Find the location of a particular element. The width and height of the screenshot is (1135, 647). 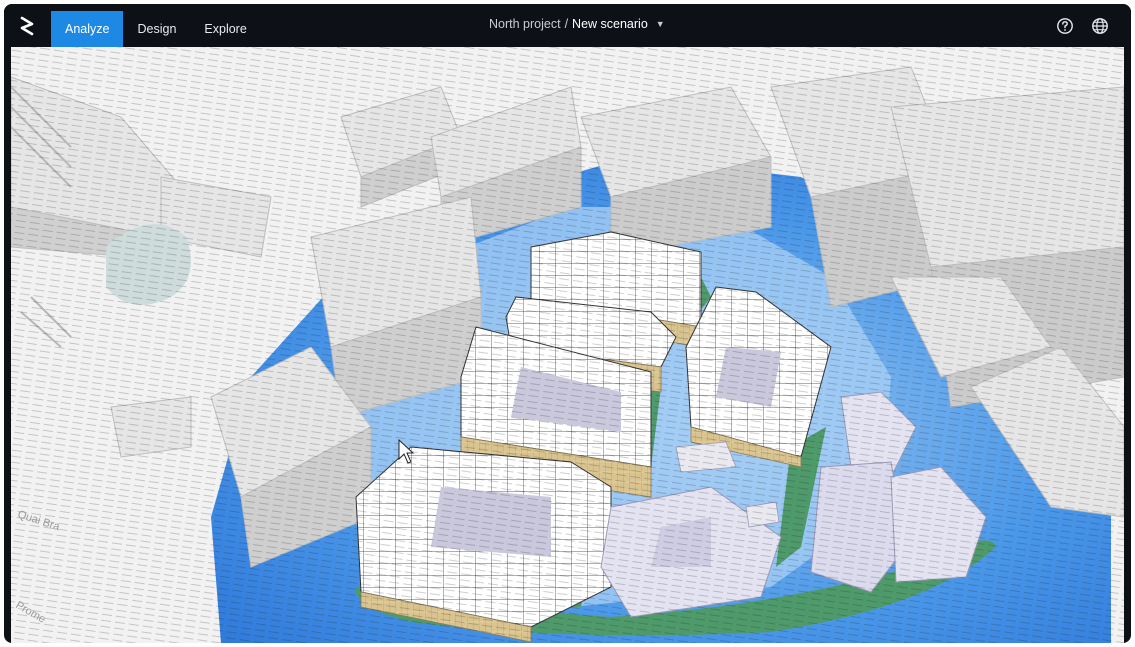

help-circle-icon is located at coordinates (1065, 26).